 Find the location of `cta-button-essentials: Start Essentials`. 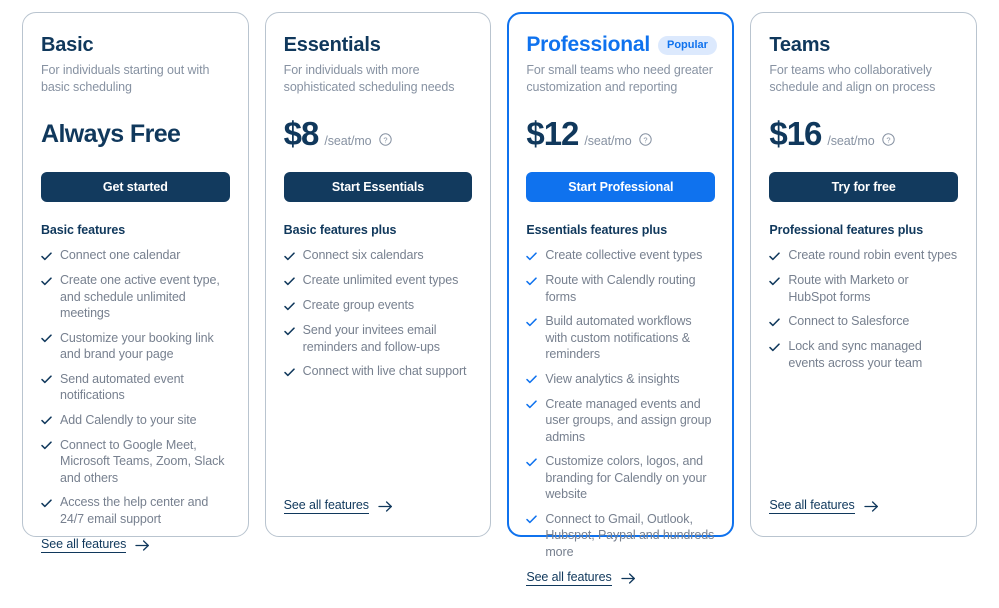

cta-button-essentials: Start Essentials is located at coordinates (378, 187).